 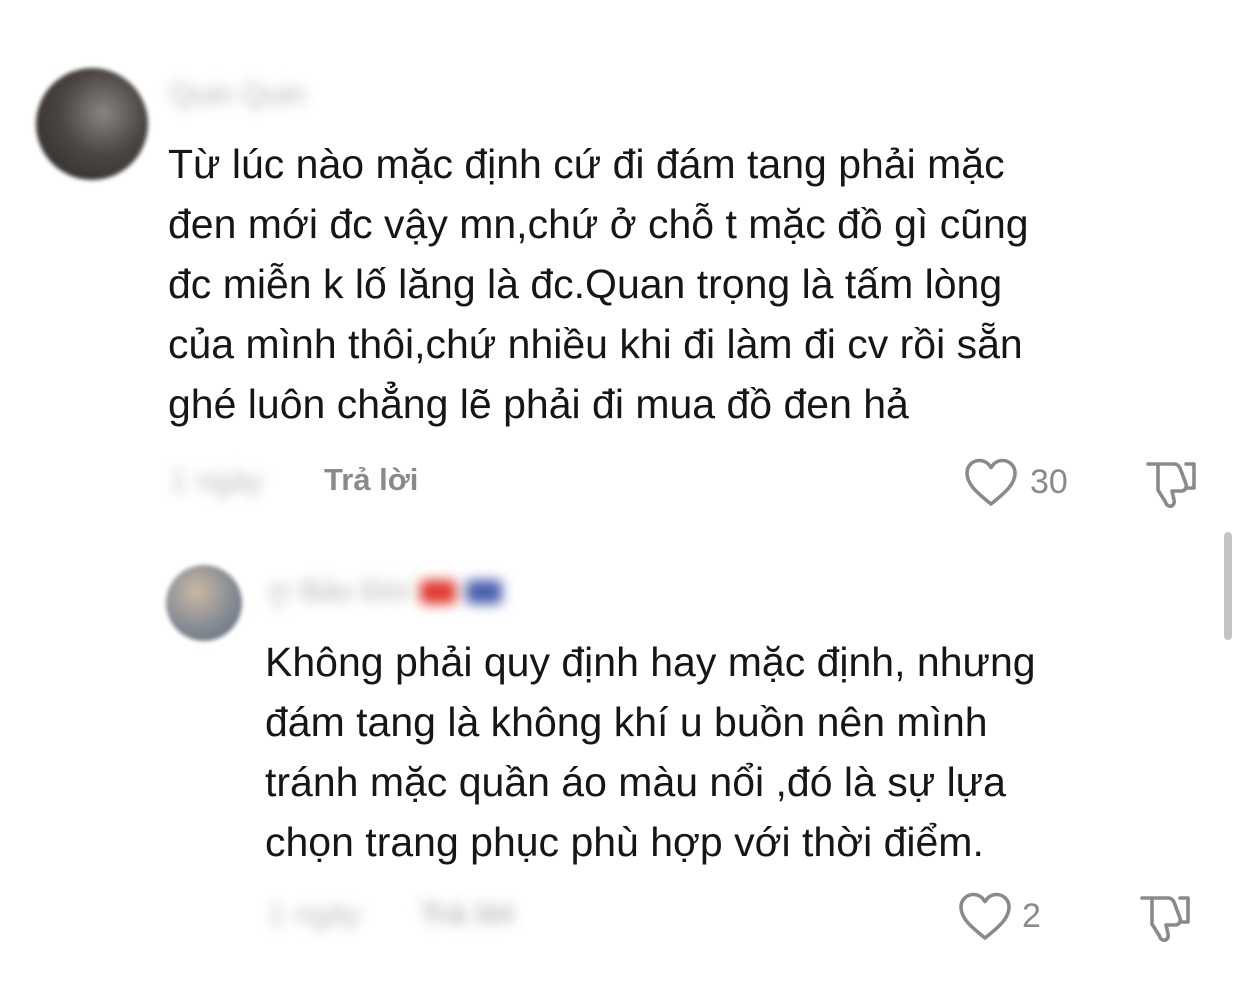 I want to click on username: ღ Bảo Đời, so click(x=339, y=591).